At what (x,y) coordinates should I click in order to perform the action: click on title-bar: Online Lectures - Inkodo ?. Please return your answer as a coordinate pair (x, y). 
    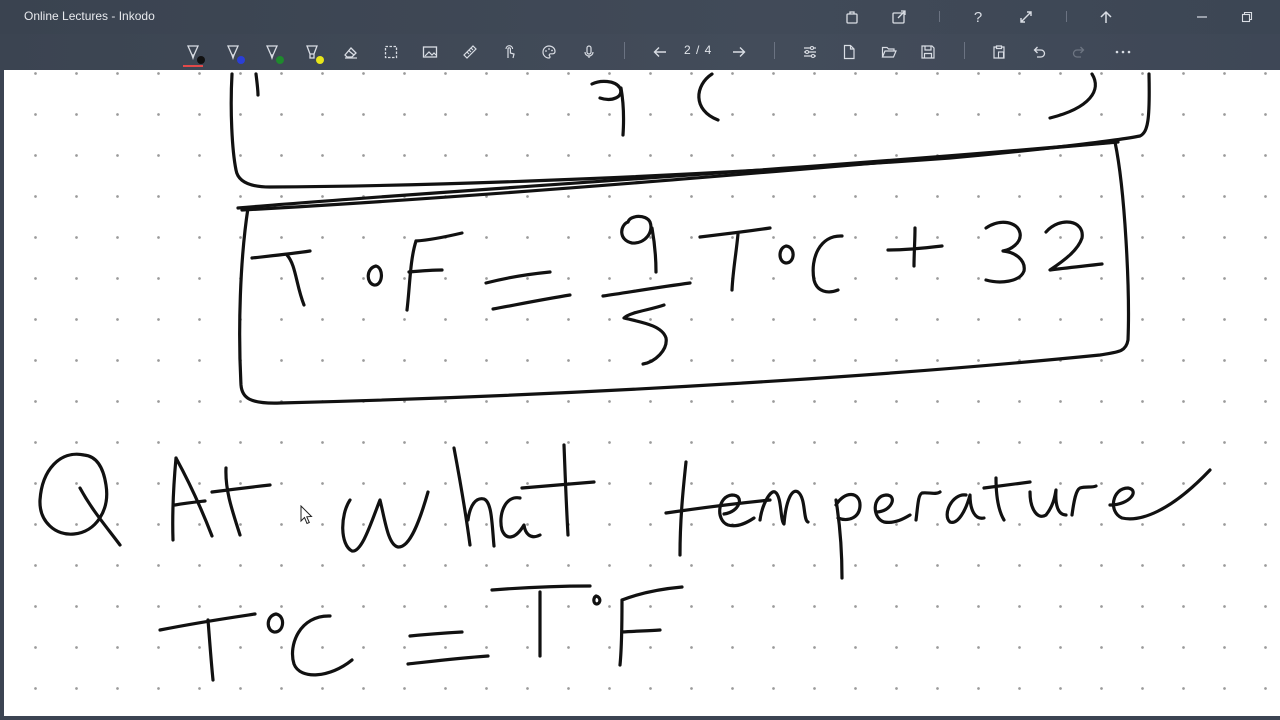
    Looking at the image, I should click on (640, 17).